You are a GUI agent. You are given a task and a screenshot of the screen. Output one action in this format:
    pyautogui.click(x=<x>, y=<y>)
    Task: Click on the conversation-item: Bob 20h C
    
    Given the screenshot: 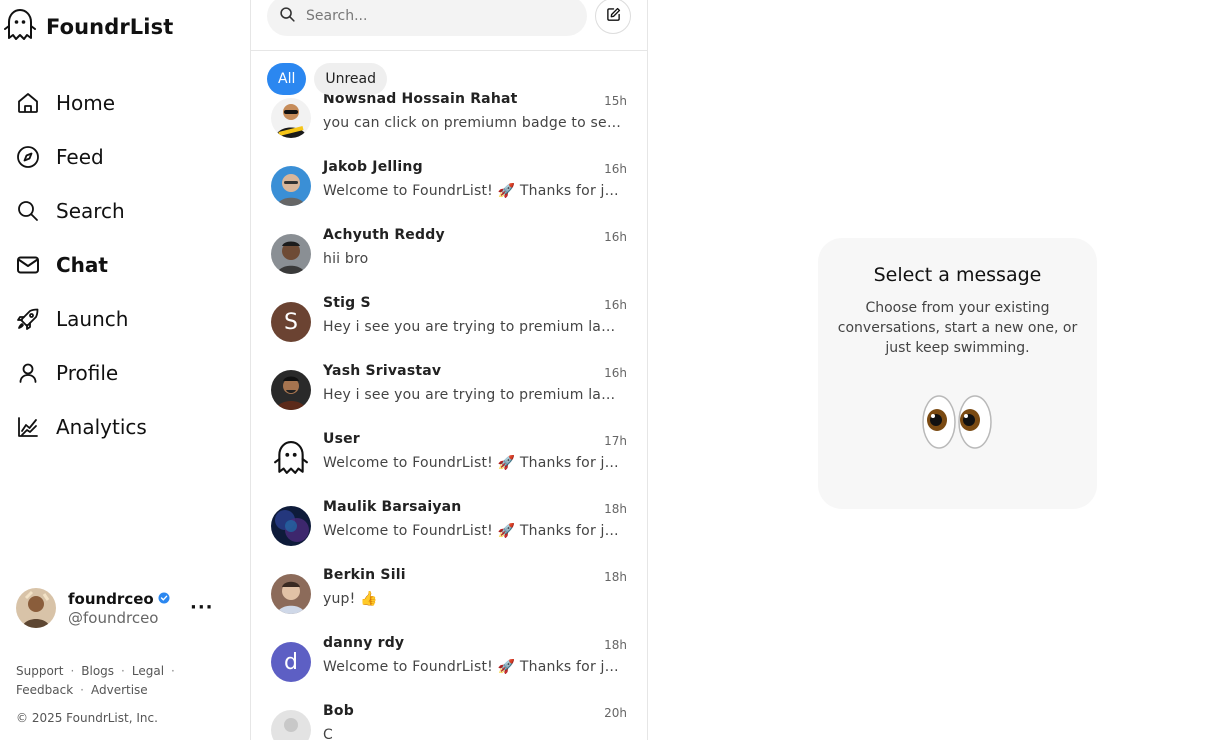 What is the action you would take?
    pyautogui.click(x=449, y=717)
    